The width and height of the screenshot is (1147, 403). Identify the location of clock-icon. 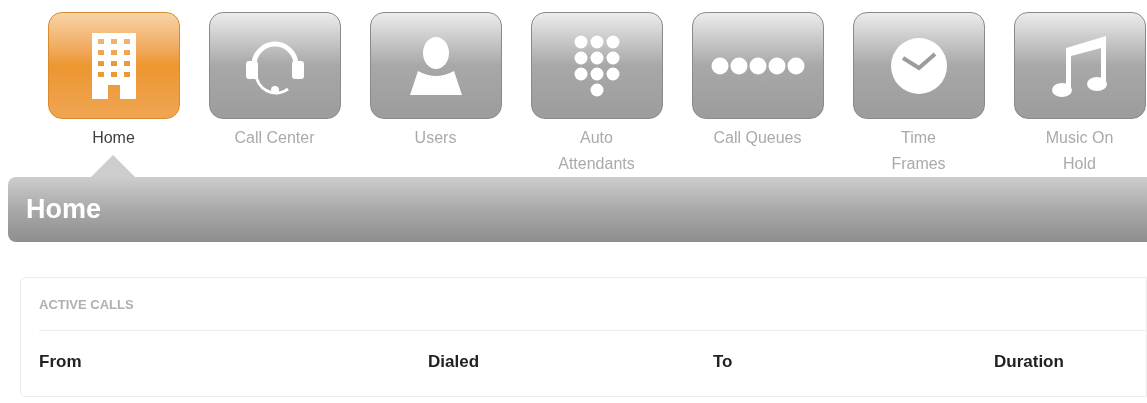
(918, 65).